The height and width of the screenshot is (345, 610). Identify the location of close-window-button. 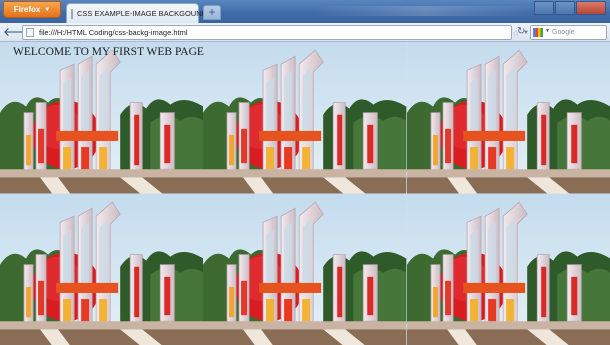
(591, 8).